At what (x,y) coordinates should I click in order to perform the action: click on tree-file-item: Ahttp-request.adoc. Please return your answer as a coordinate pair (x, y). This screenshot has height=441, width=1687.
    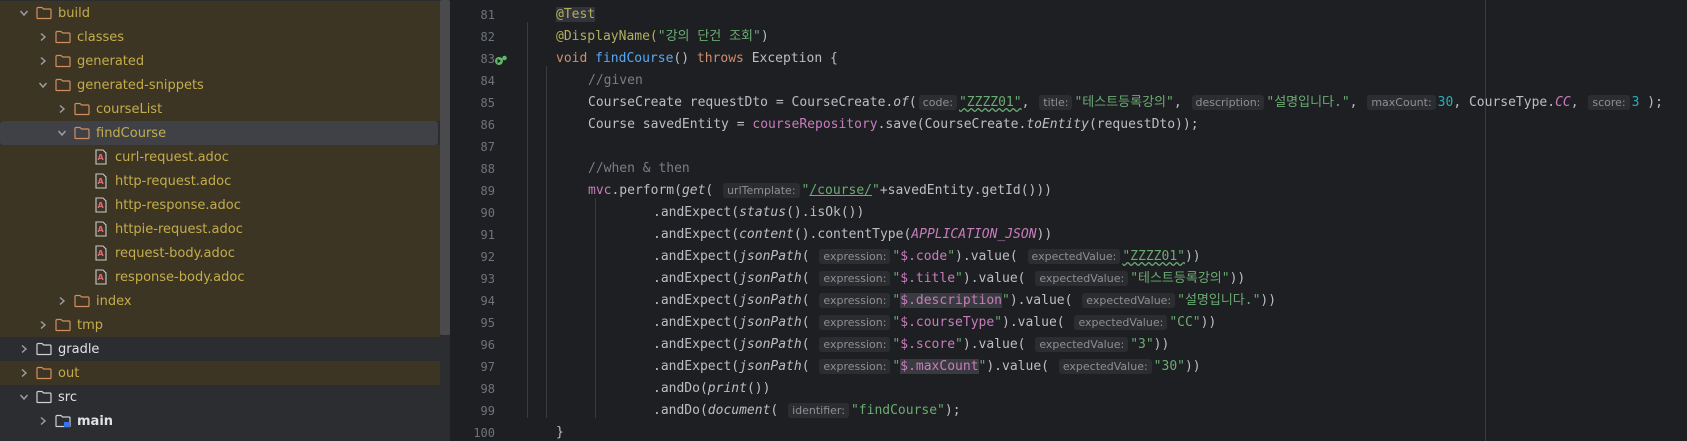
    Looking at the image, I should click on (220, 181).